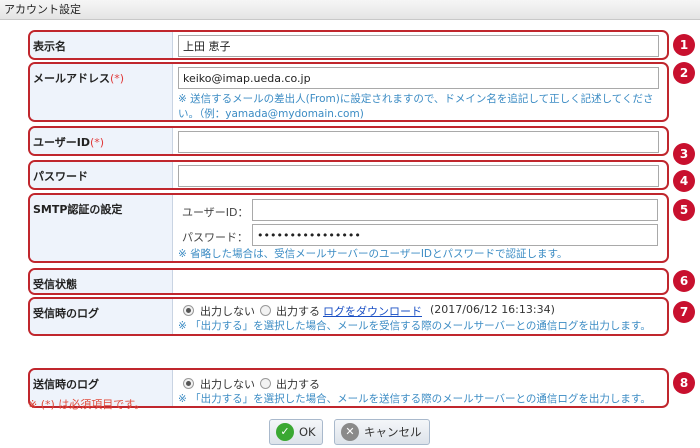 Image resolution: width=700 pixels, height=448 pixels. Describe the element at coordinates (684, 281) in the screenshot. I see `callout-badge-6: 6` at that location.